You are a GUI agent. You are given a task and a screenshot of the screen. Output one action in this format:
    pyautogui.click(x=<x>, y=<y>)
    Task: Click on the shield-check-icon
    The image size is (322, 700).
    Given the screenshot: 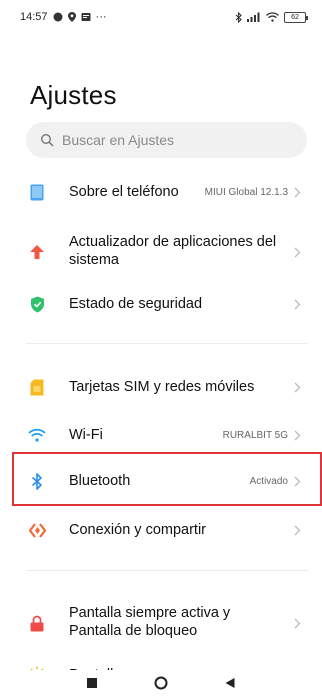 What is the action you would take?
    pyautogui.click(x=37, y=304)
    